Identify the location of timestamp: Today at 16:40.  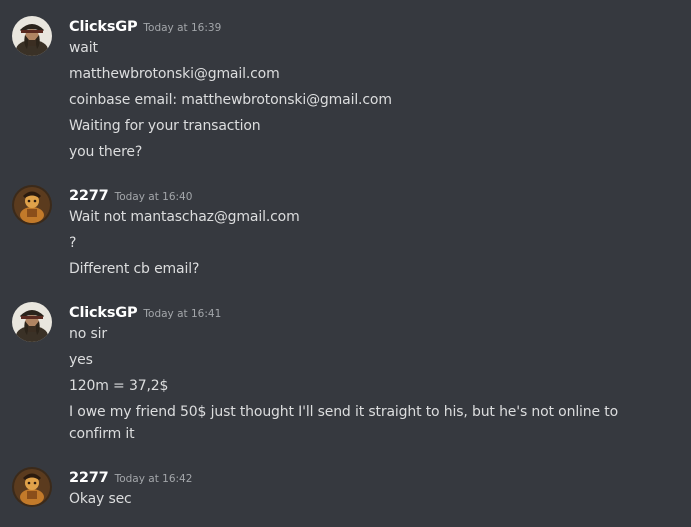
(153, 197).